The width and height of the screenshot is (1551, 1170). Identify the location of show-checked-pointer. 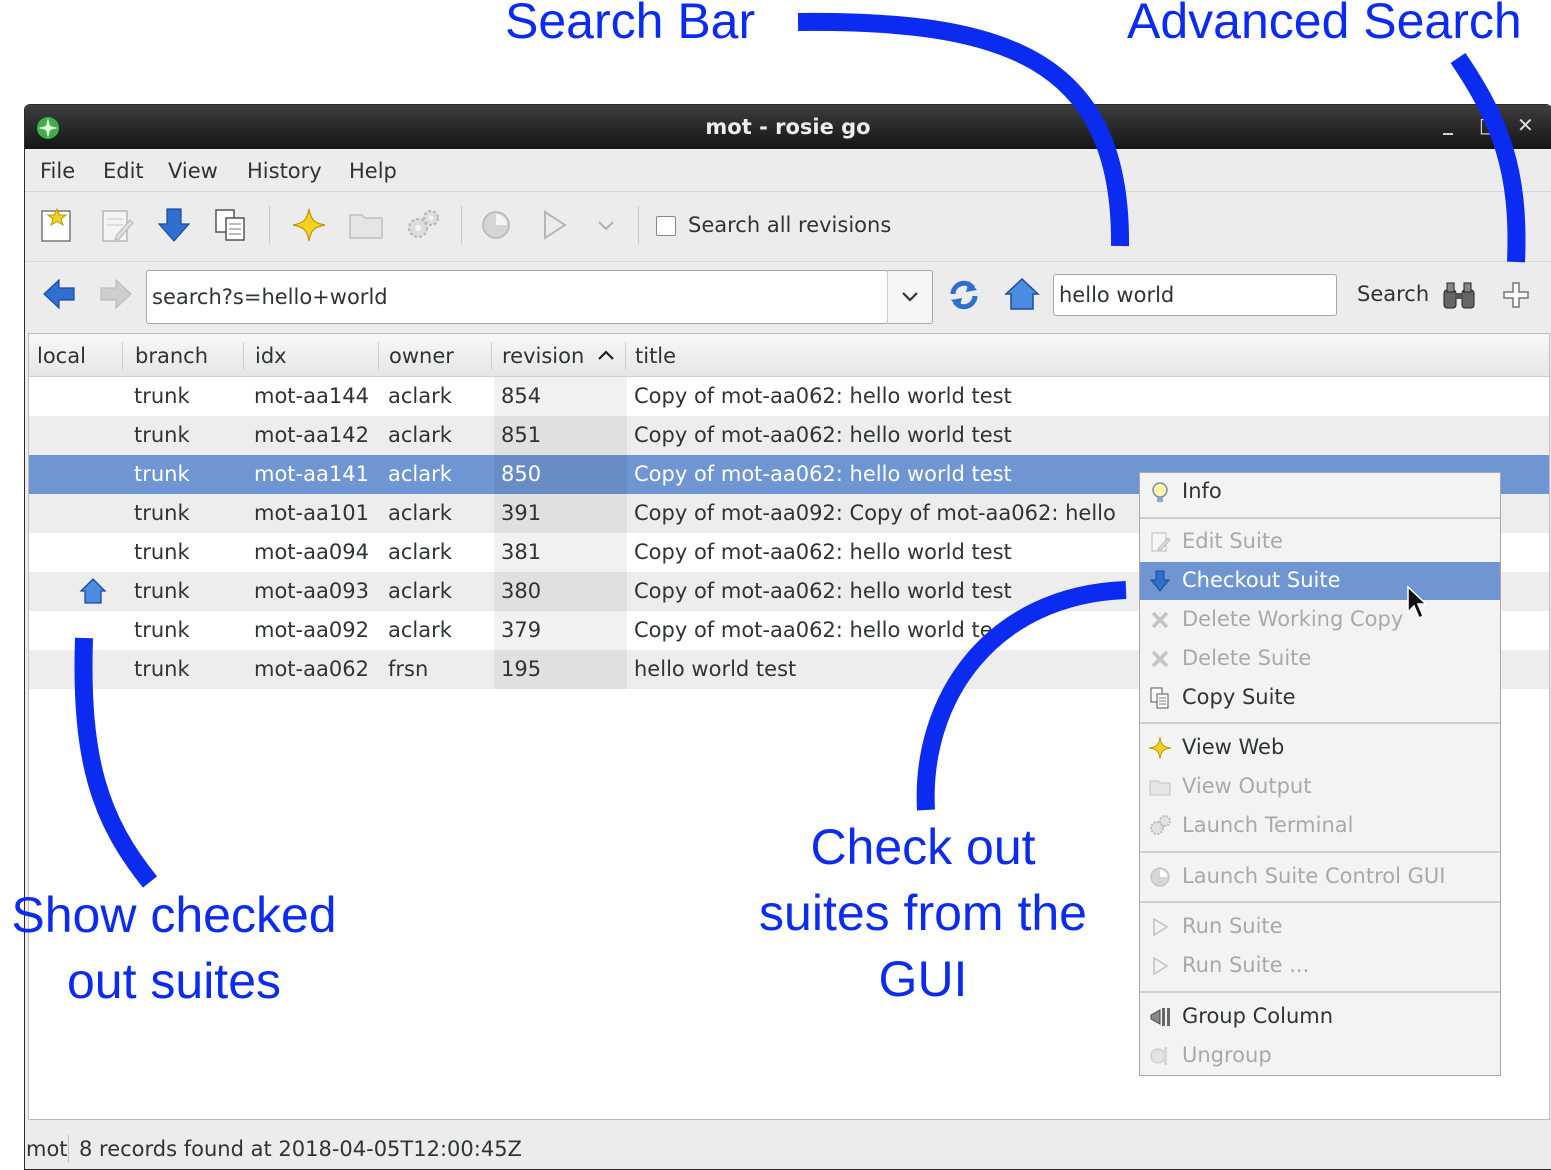
(116, 762).